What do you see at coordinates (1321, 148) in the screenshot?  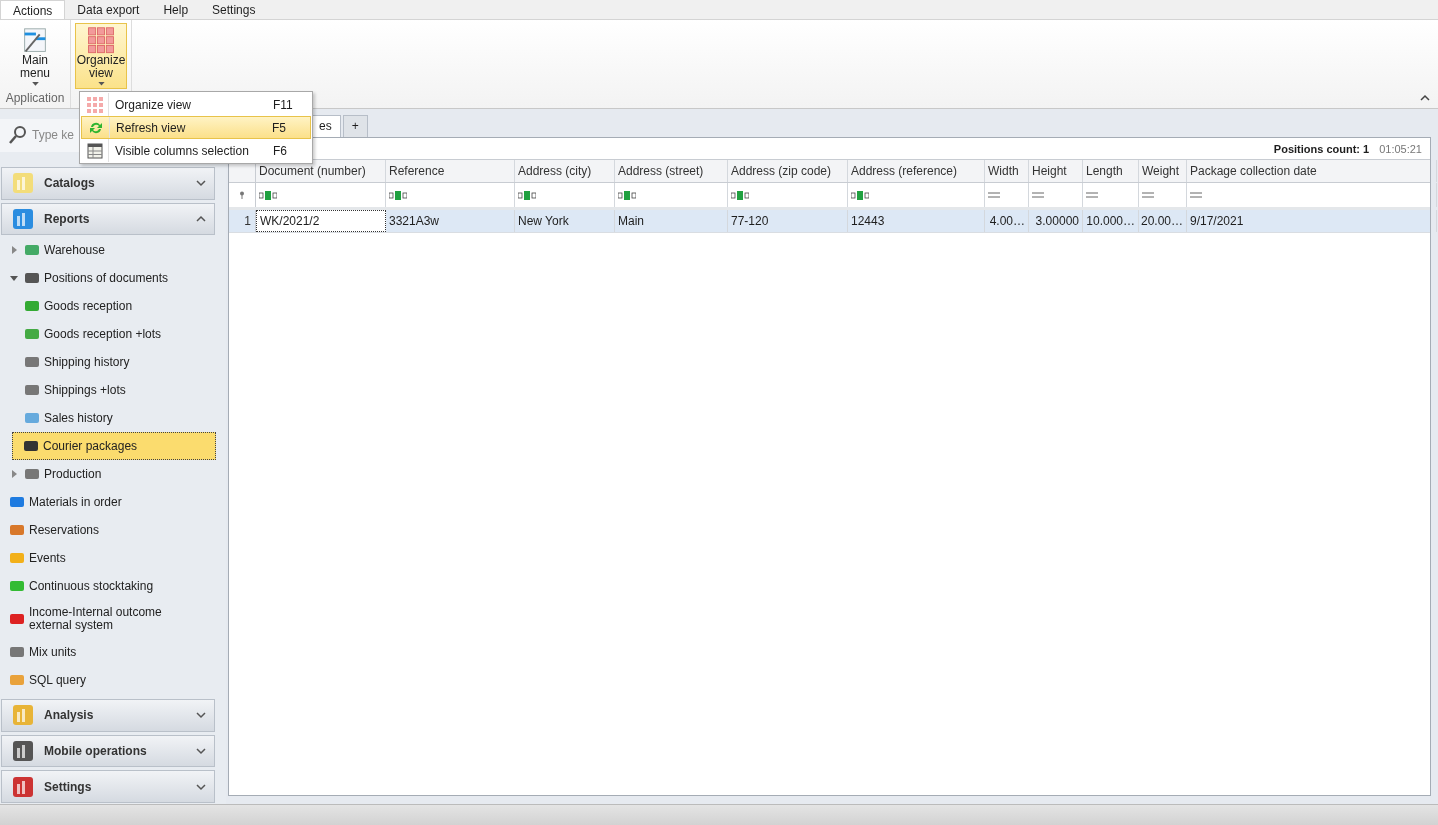 I see `positions-count: Positions count: 1` at bounding box center [1321, 148].